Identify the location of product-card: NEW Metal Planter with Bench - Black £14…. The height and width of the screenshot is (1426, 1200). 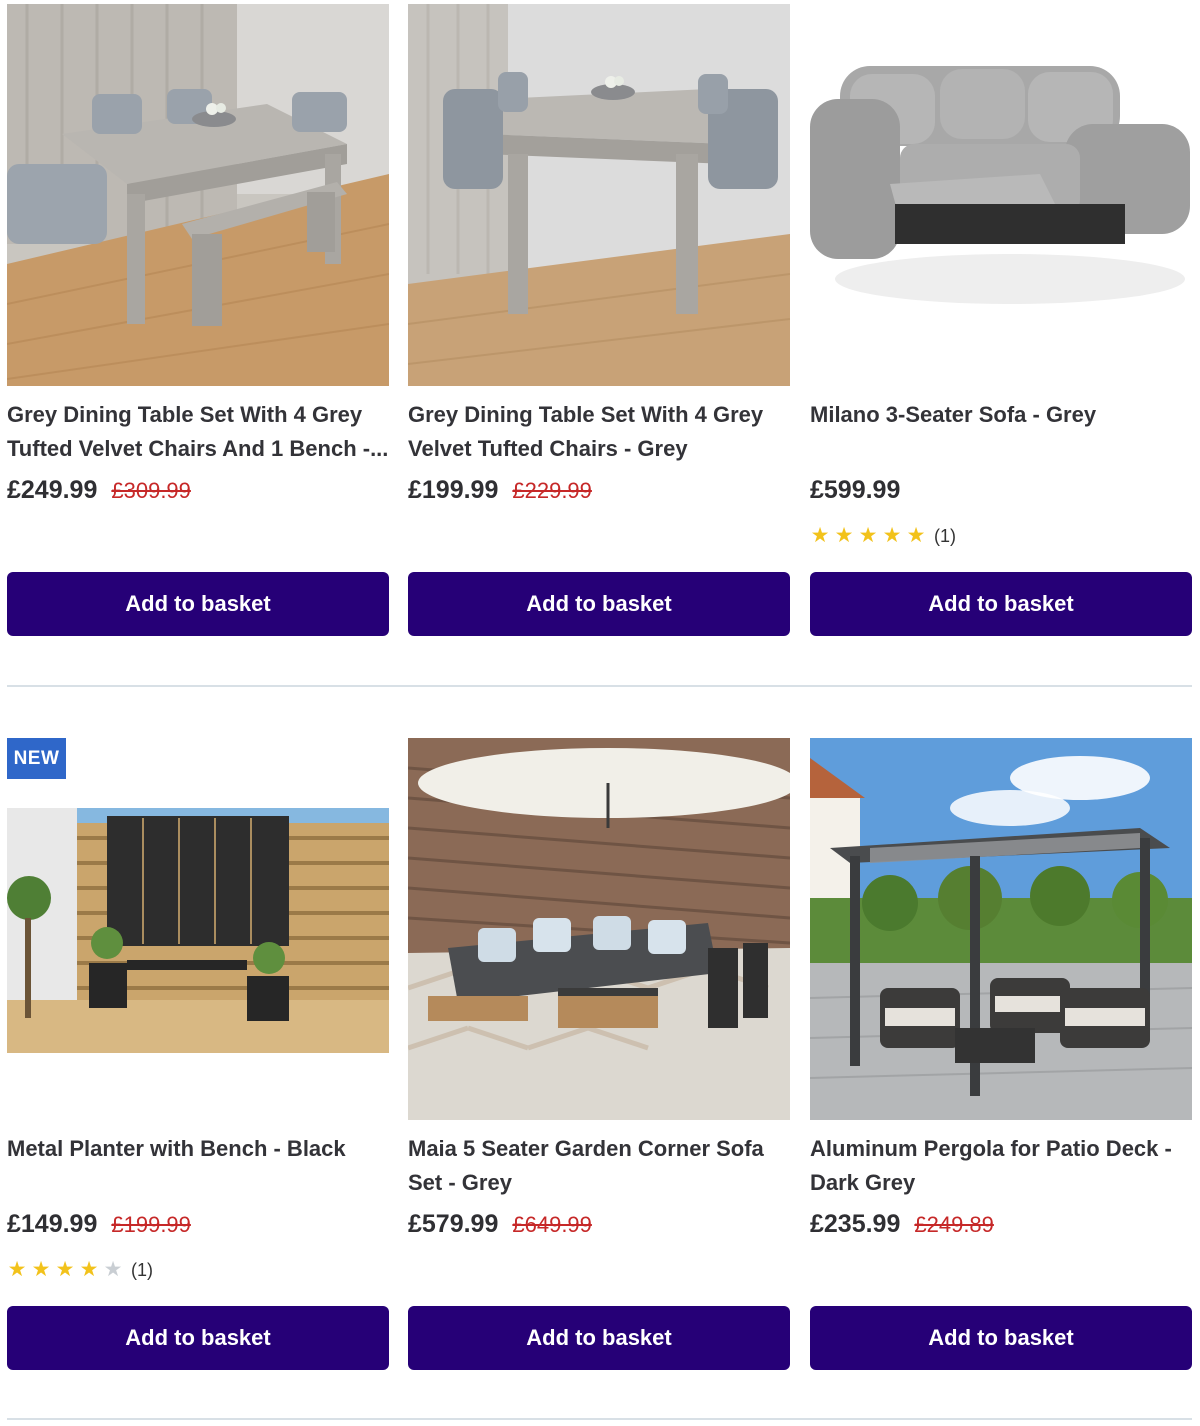
(198, 1054).